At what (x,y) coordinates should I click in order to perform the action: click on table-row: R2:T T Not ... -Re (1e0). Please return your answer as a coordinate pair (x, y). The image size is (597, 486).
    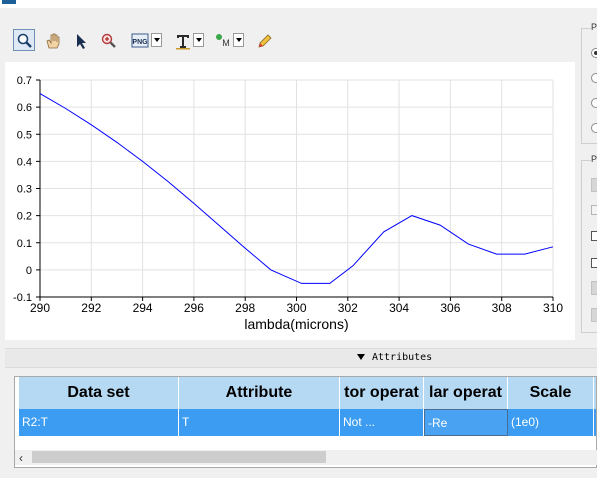
    Looking at the image, I should click on (307, 422).